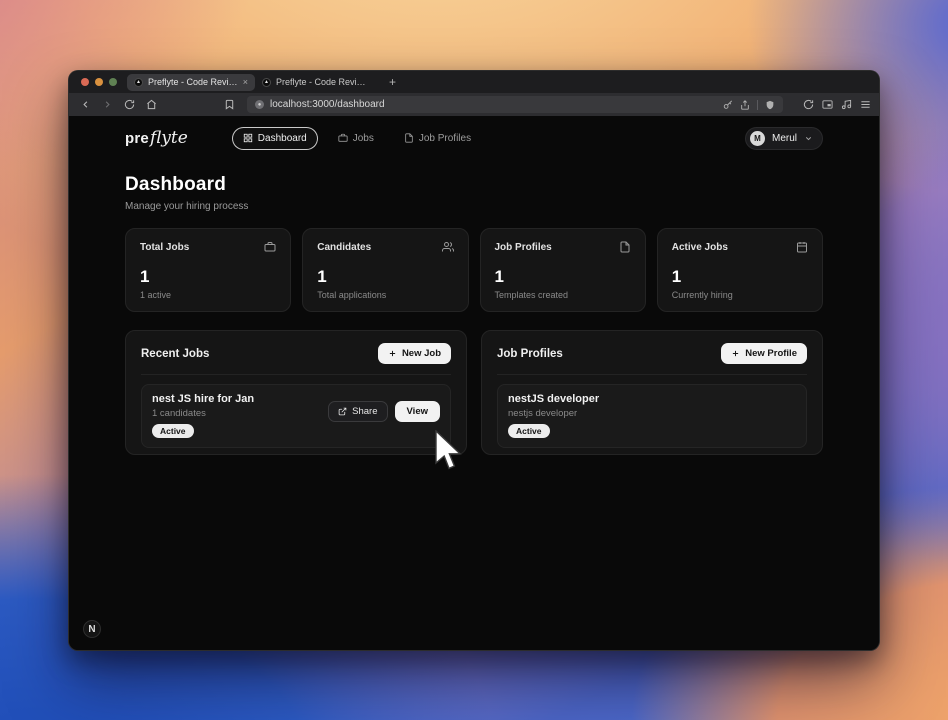 The image size is (948, 720). I want to click on nav-label: Jobs, so click(363, 138).